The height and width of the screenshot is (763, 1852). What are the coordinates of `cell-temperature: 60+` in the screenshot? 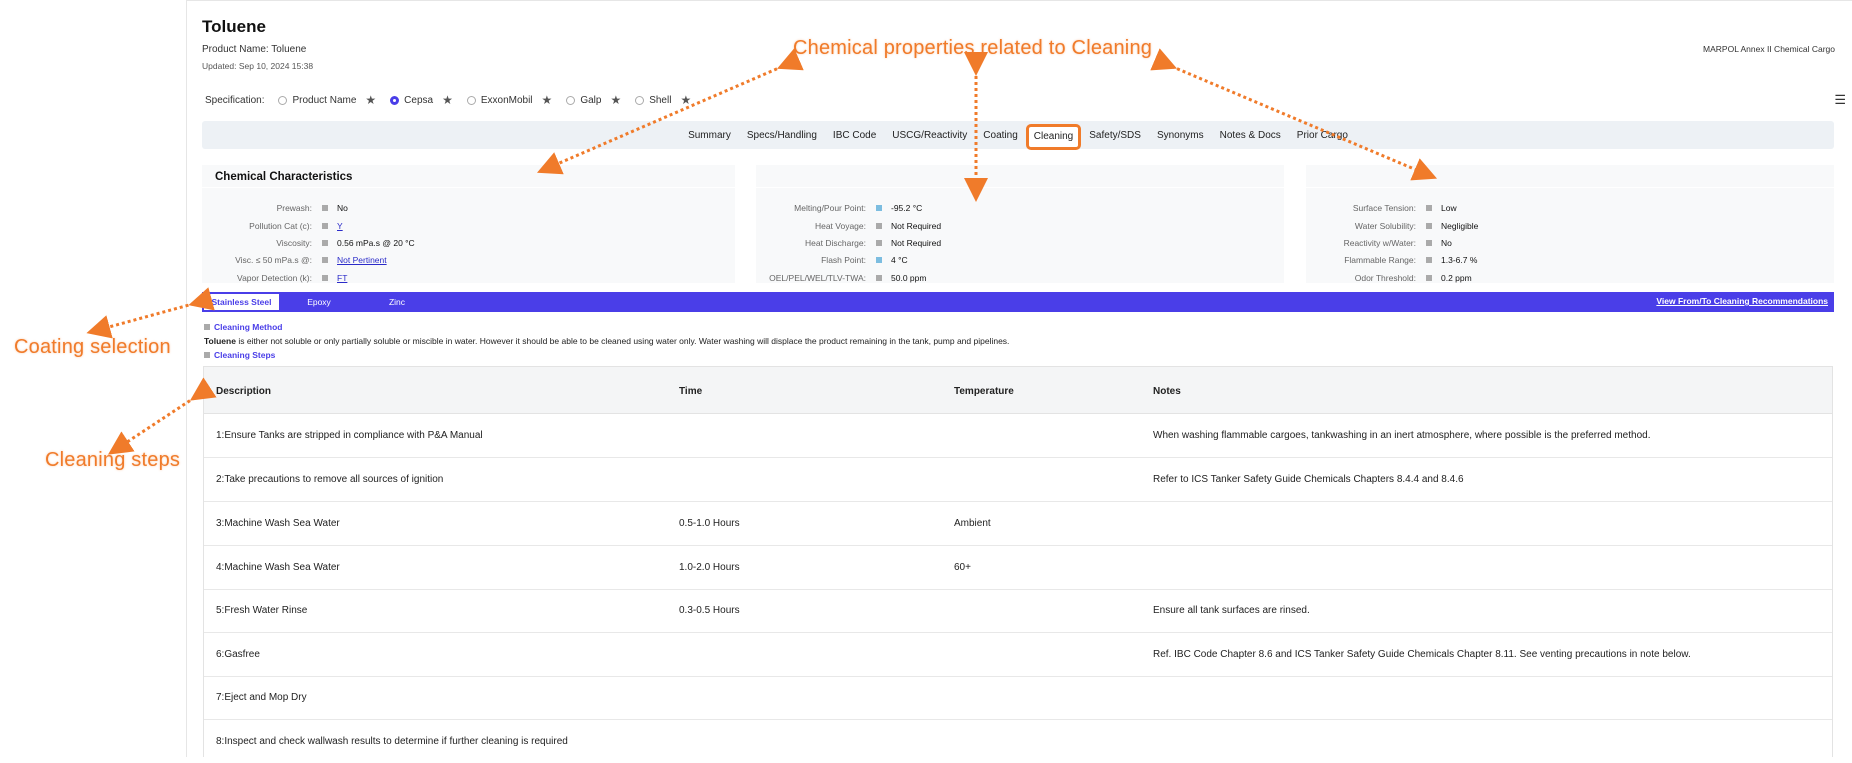 It's located at (962, 567).